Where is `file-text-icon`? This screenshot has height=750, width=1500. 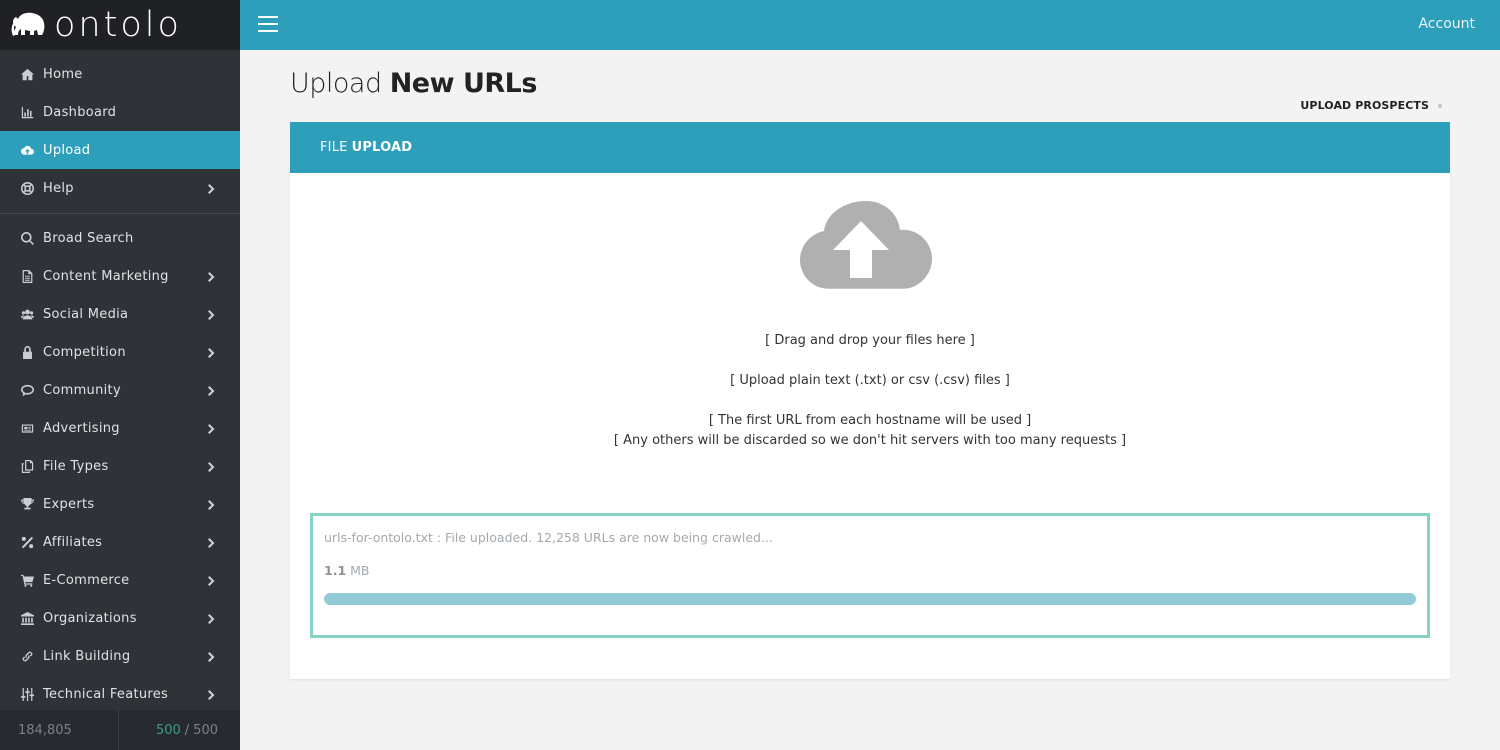
file-text-icon is located at coordinates (27, 276).